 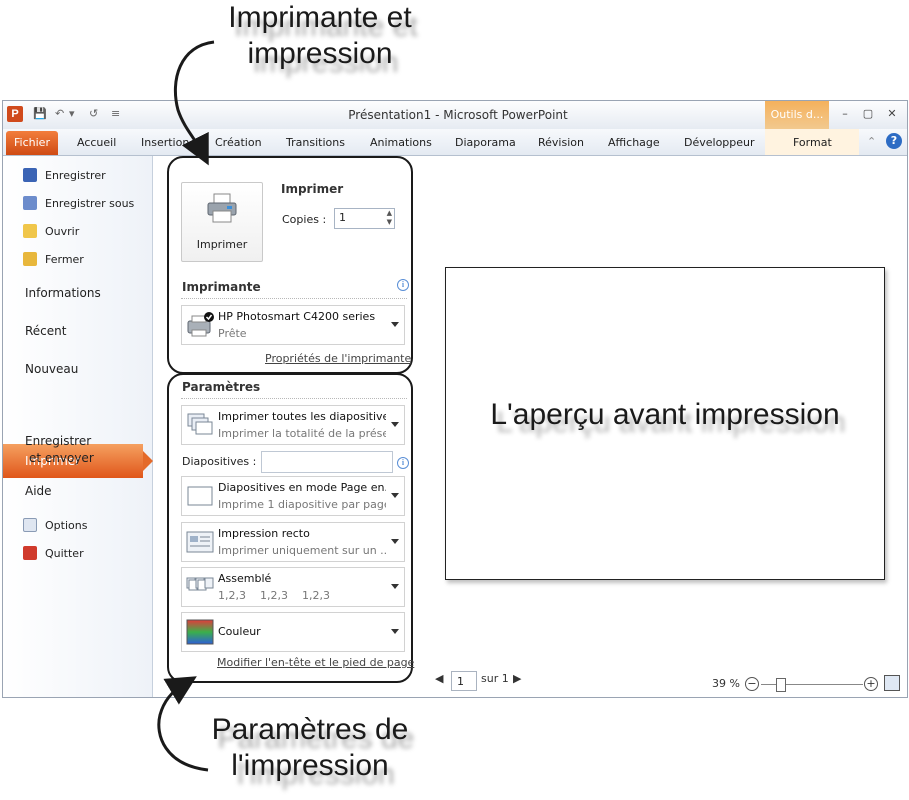 I want to click on window-title: Présentation1 - Microsoft PowerPoint, so click(x=458, y=115).